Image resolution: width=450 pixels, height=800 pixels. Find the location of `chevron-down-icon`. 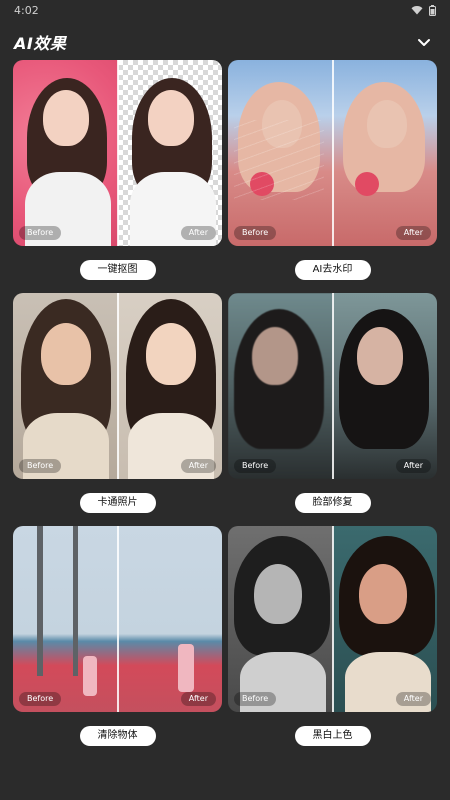

chevron-down-icon is located at coordinates (424, 42).